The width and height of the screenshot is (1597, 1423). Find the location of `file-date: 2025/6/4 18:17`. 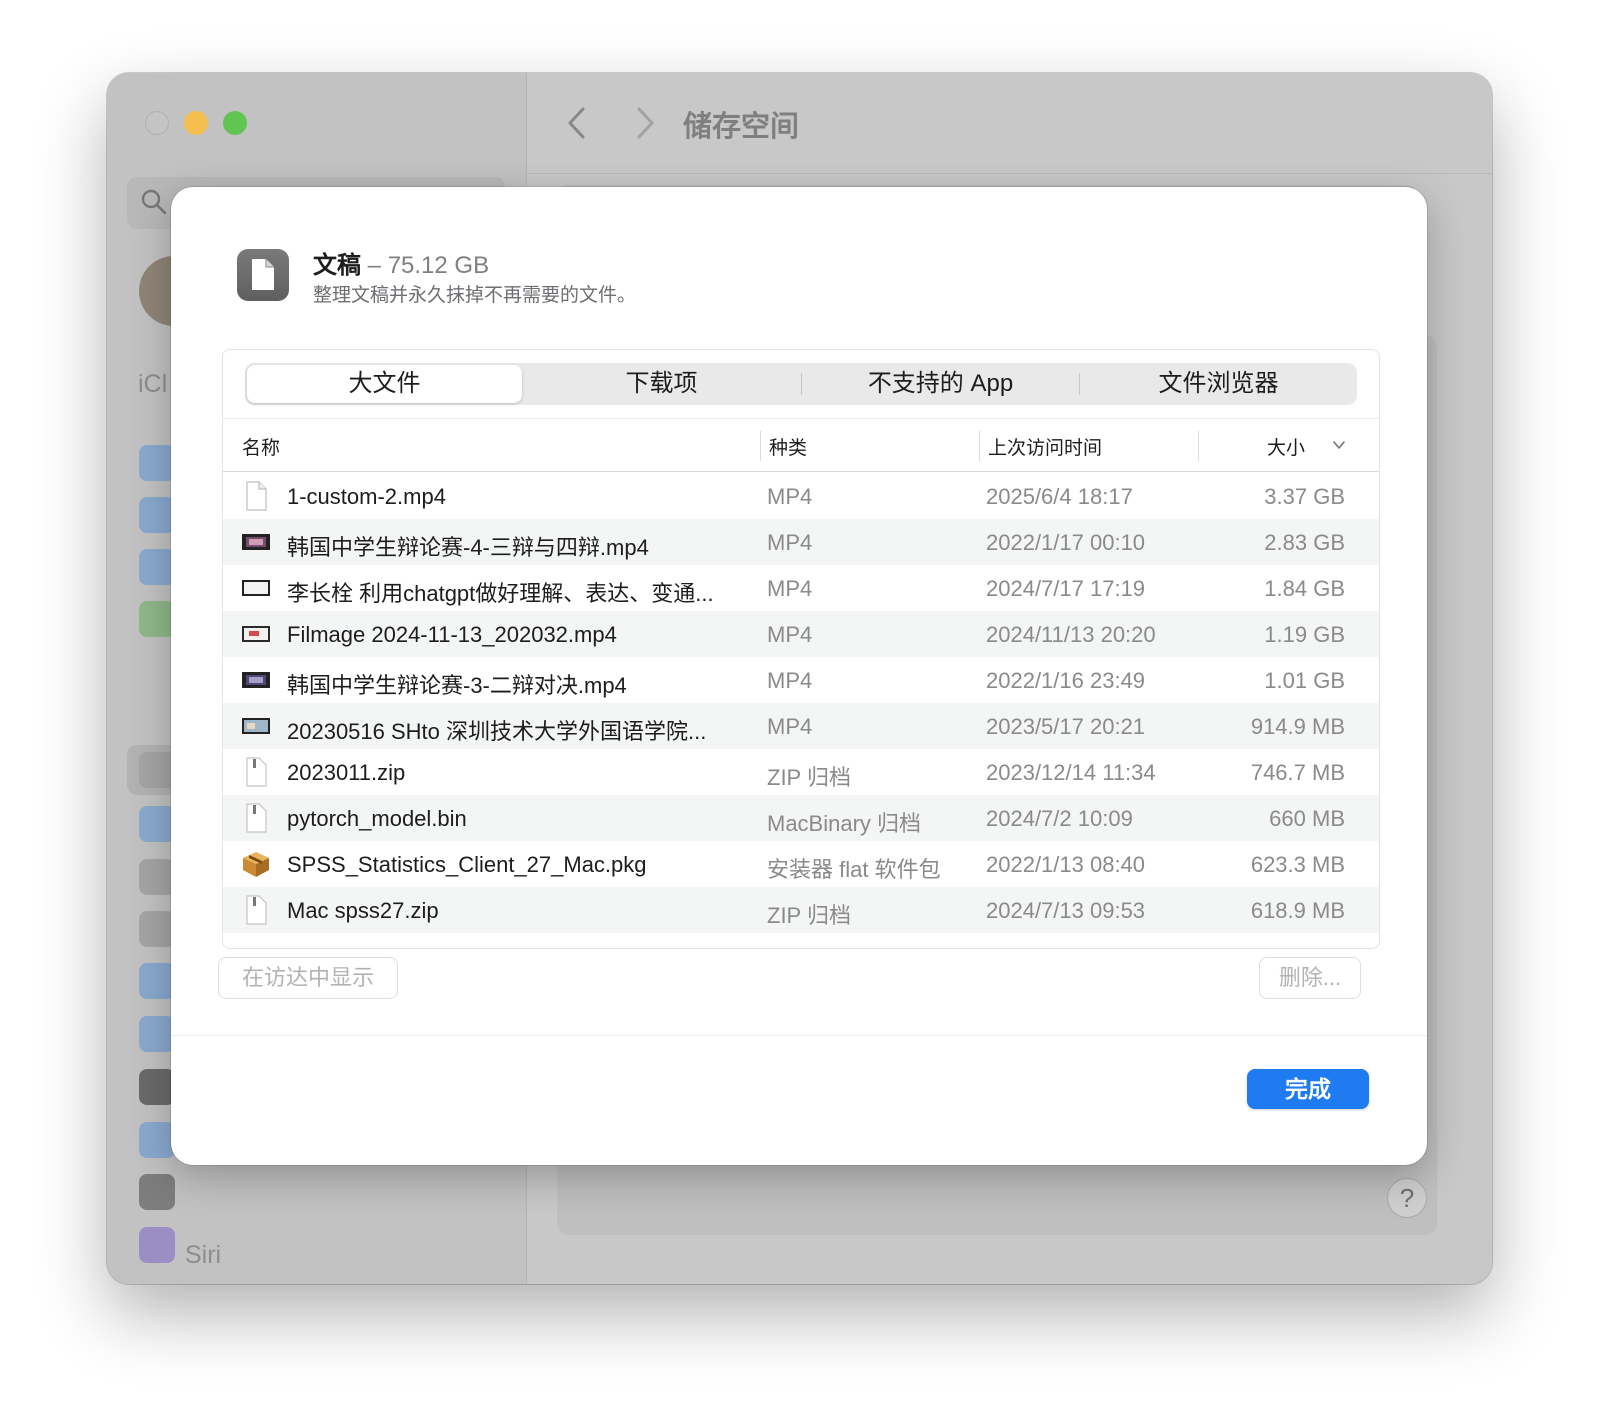

file-date: 2025/6/4 18:17 is located at coordinates (1059, 496).